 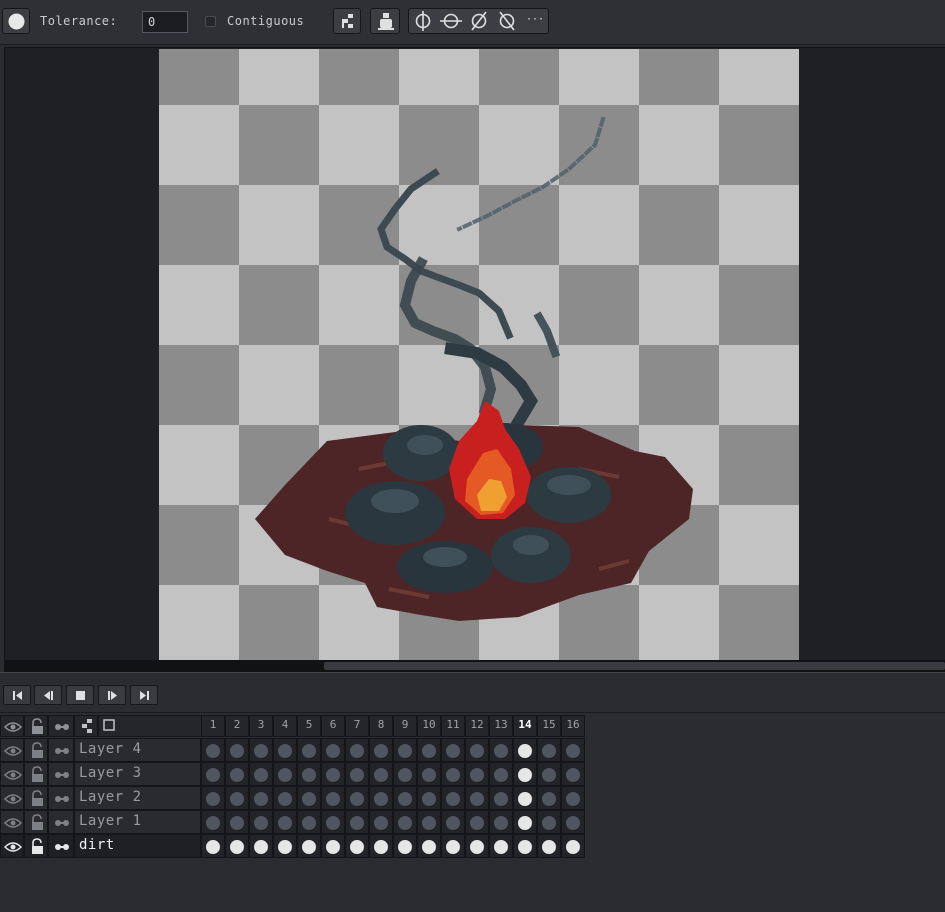 What do you see at coordinates (12, 726) in the screenshot?
I see `header-visibility` at bounding box center [12, 726].